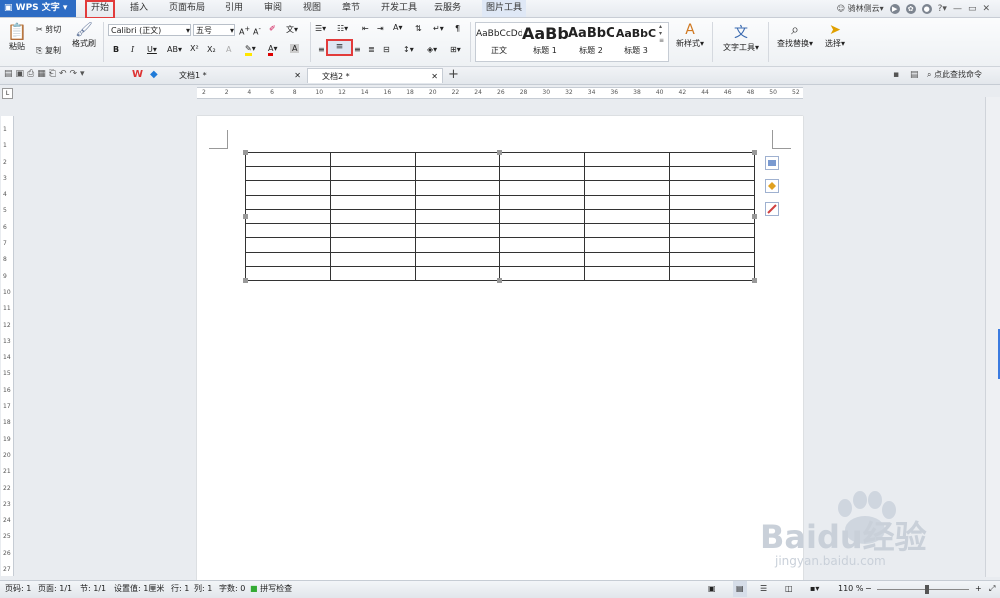 The width and height of the screenshot is (1000, 598). What do you see at coordinates (772, 186) in the screenshot?
I see `fill-color-icon` at bounding box center [772, 186].